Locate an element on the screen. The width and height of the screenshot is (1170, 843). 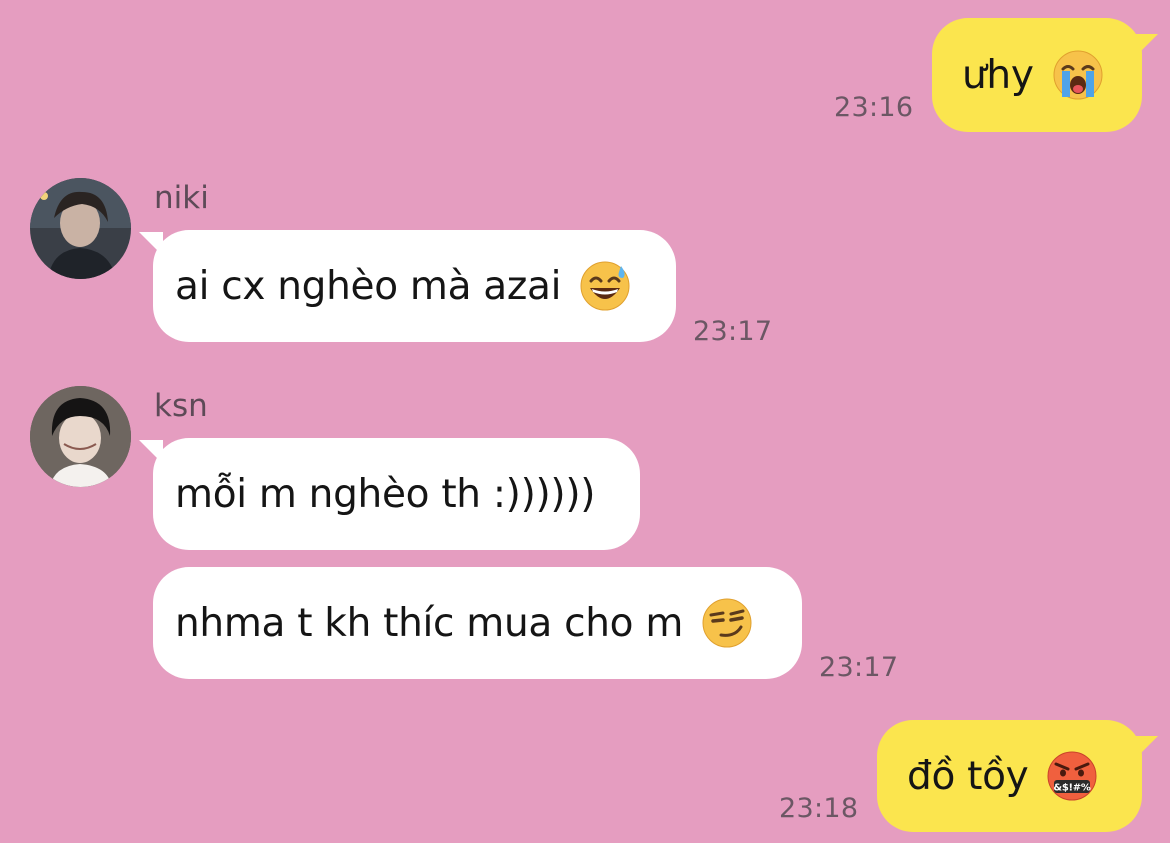
message-text: nhma t kh thíc mua cho m is located at coordinates (429, 623).